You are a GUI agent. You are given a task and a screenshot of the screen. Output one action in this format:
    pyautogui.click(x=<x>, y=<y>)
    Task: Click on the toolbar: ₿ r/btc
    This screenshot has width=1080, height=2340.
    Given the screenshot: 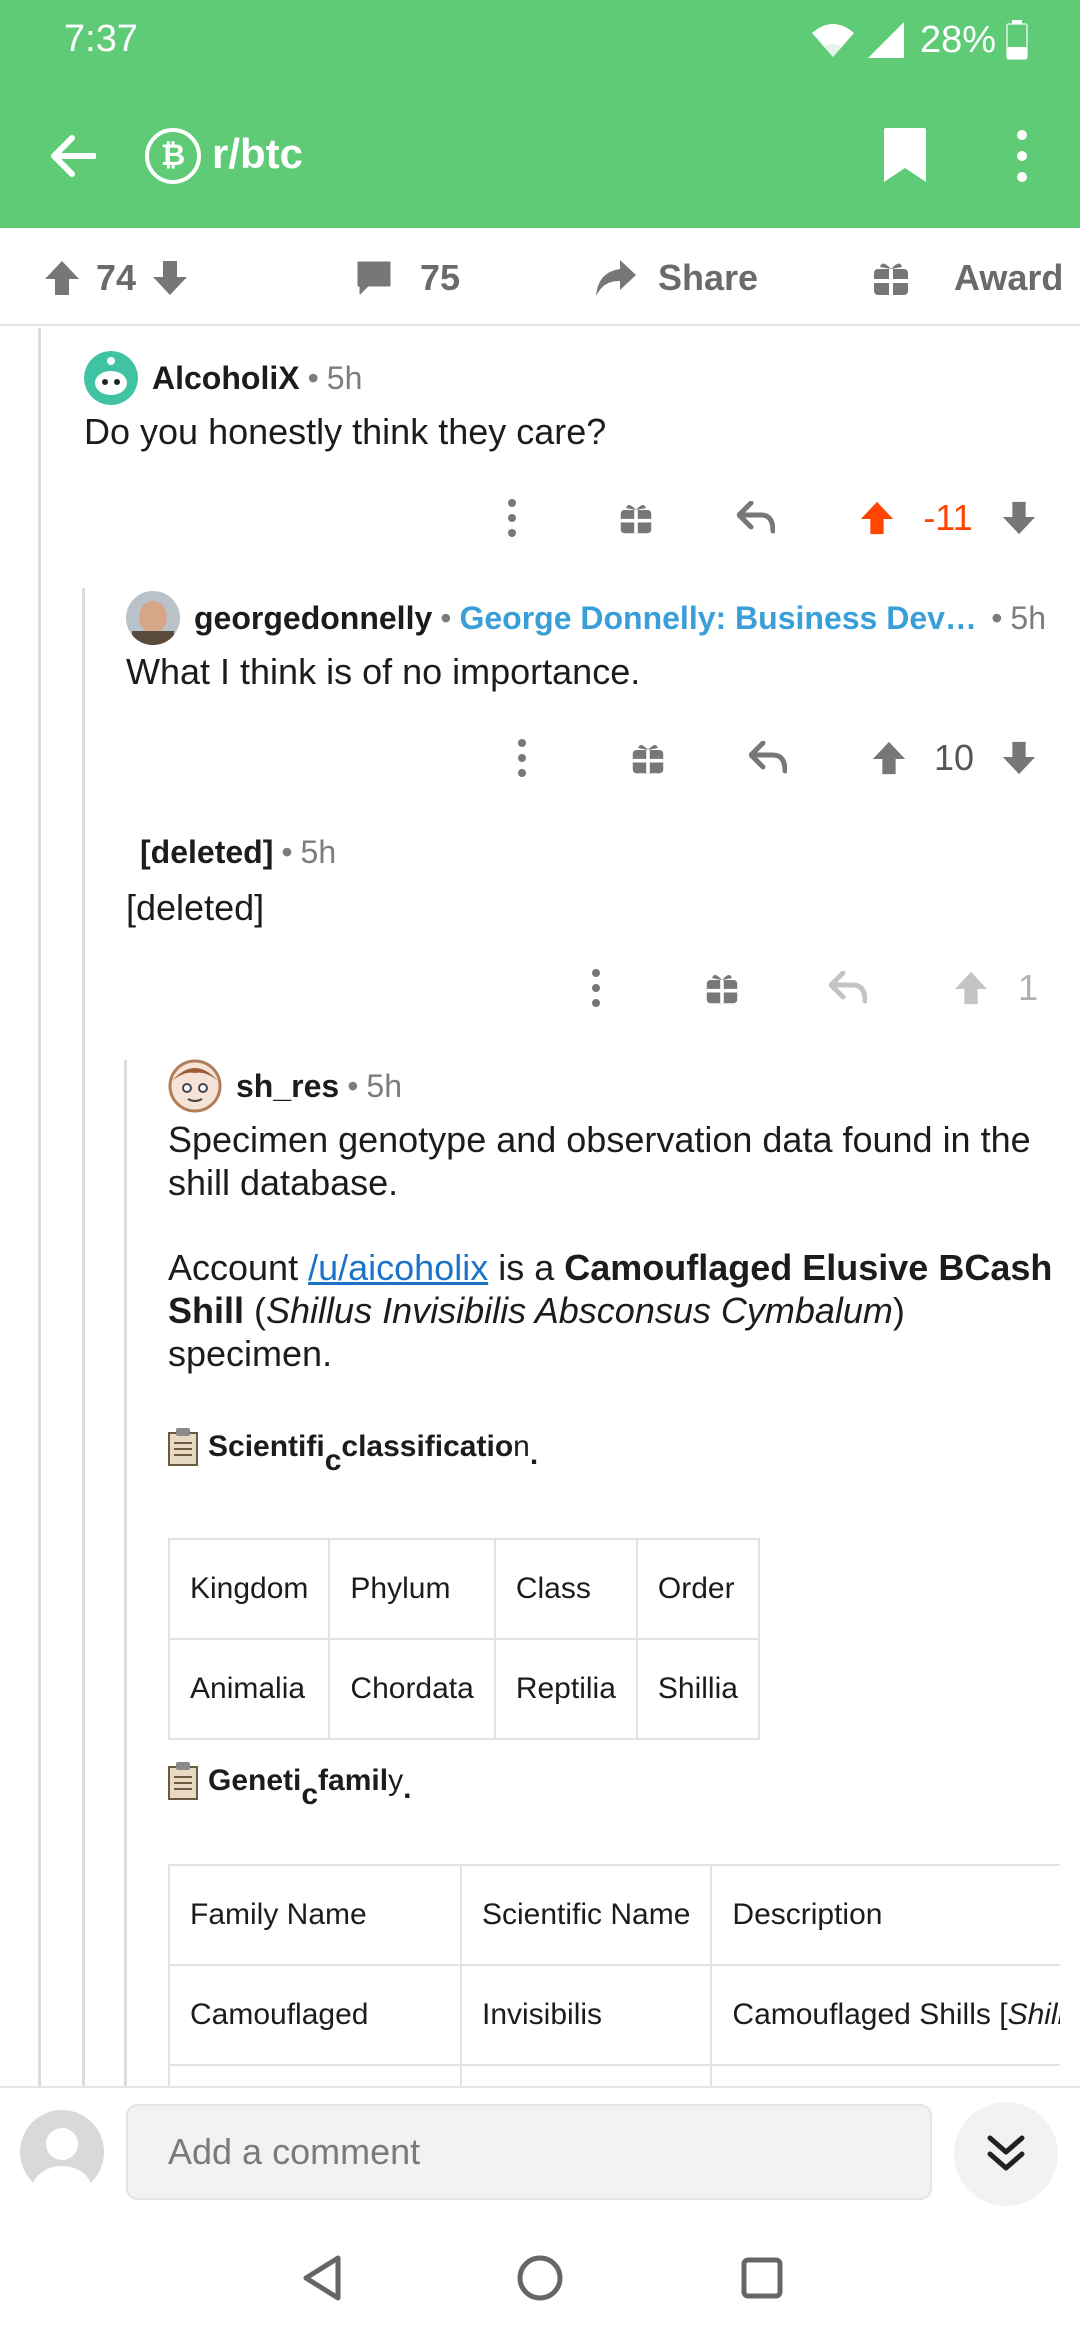 What is the action you would take?
    pyautogui.click(x=540, y=155)
    